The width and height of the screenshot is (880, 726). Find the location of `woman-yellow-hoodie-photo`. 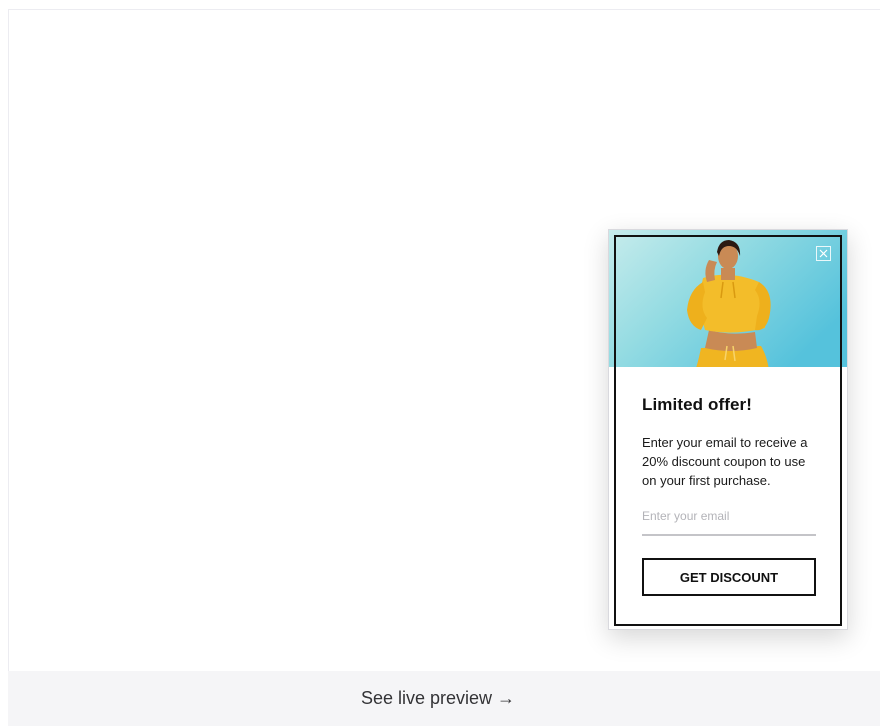

woman-yellow-hoodie-photo is located at coordinates (728, 298).